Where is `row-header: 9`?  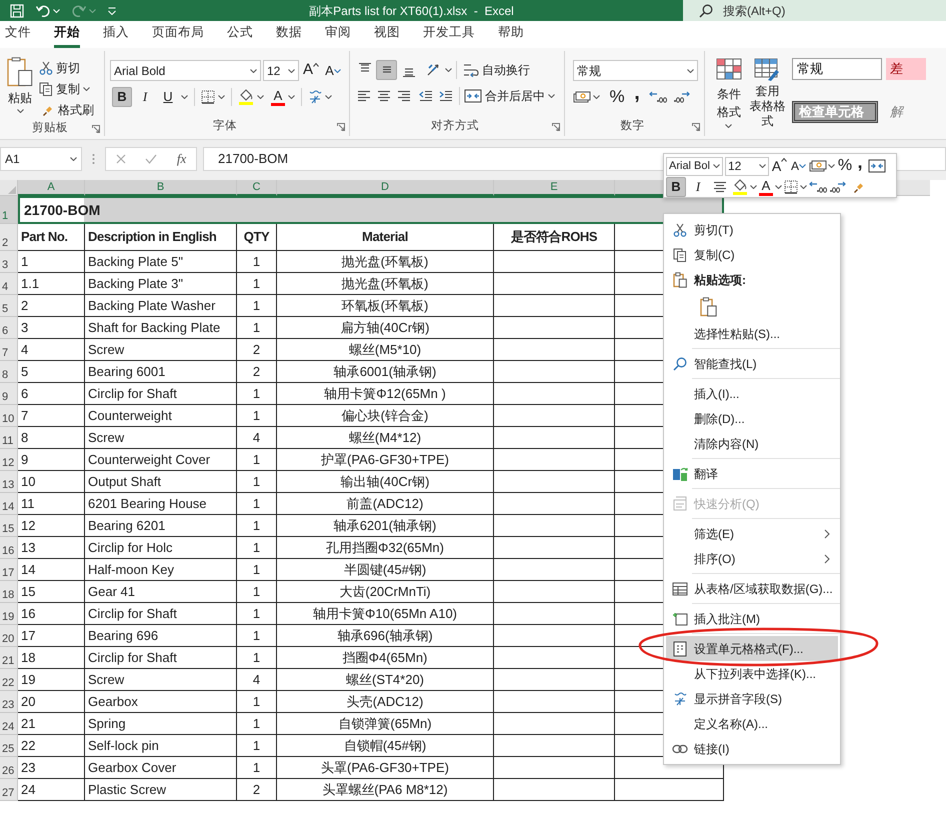 row-header: 9 is located at coordinates (9, 394).